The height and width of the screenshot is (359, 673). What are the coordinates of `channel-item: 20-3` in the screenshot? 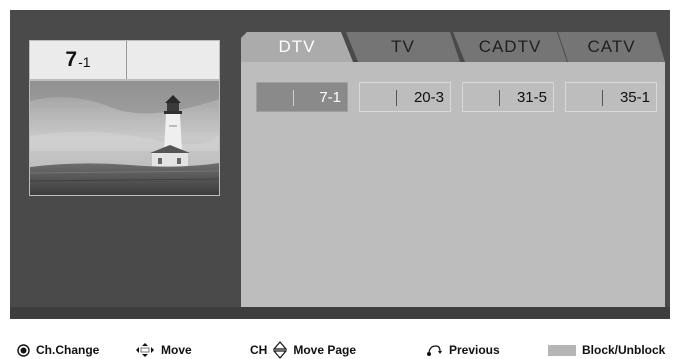 It's located at (405, 97).